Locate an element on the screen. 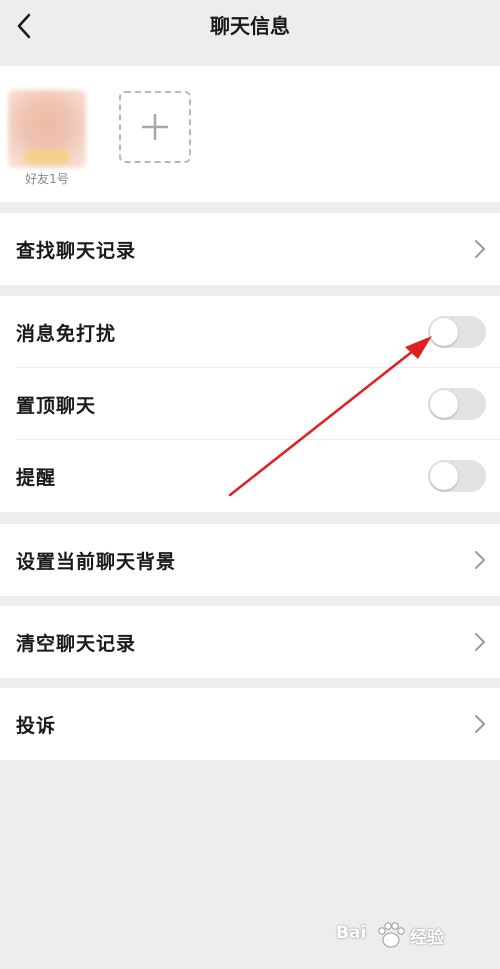  pin-row: 置顶聊天 is located at coordinates (250, 404).